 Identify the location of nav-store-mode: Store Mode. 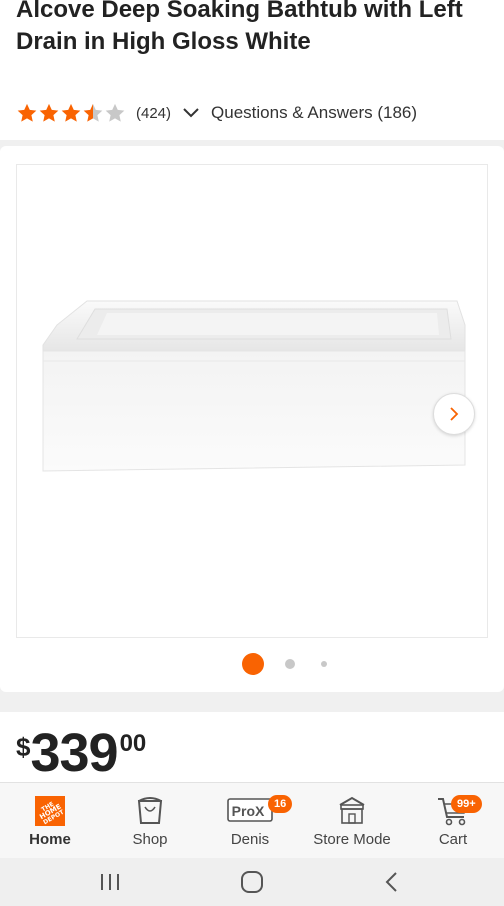
(352, 821).